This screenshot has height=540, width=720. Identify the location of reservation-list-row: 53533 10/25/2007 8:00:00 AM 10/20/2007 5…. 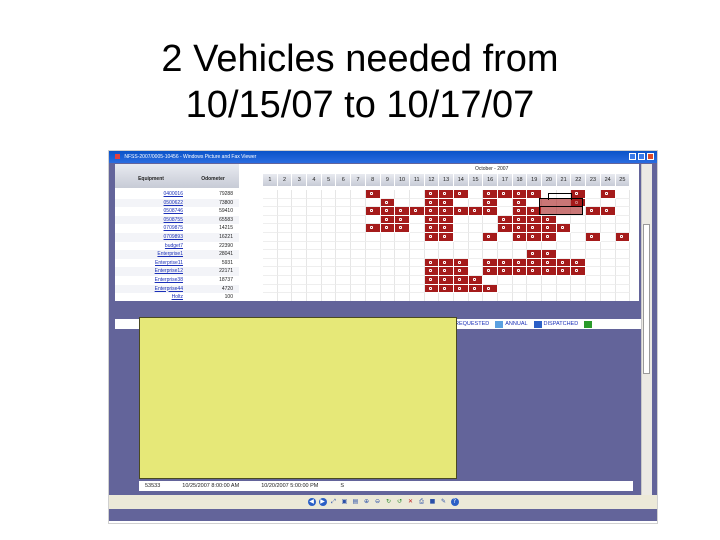
(386, 486).